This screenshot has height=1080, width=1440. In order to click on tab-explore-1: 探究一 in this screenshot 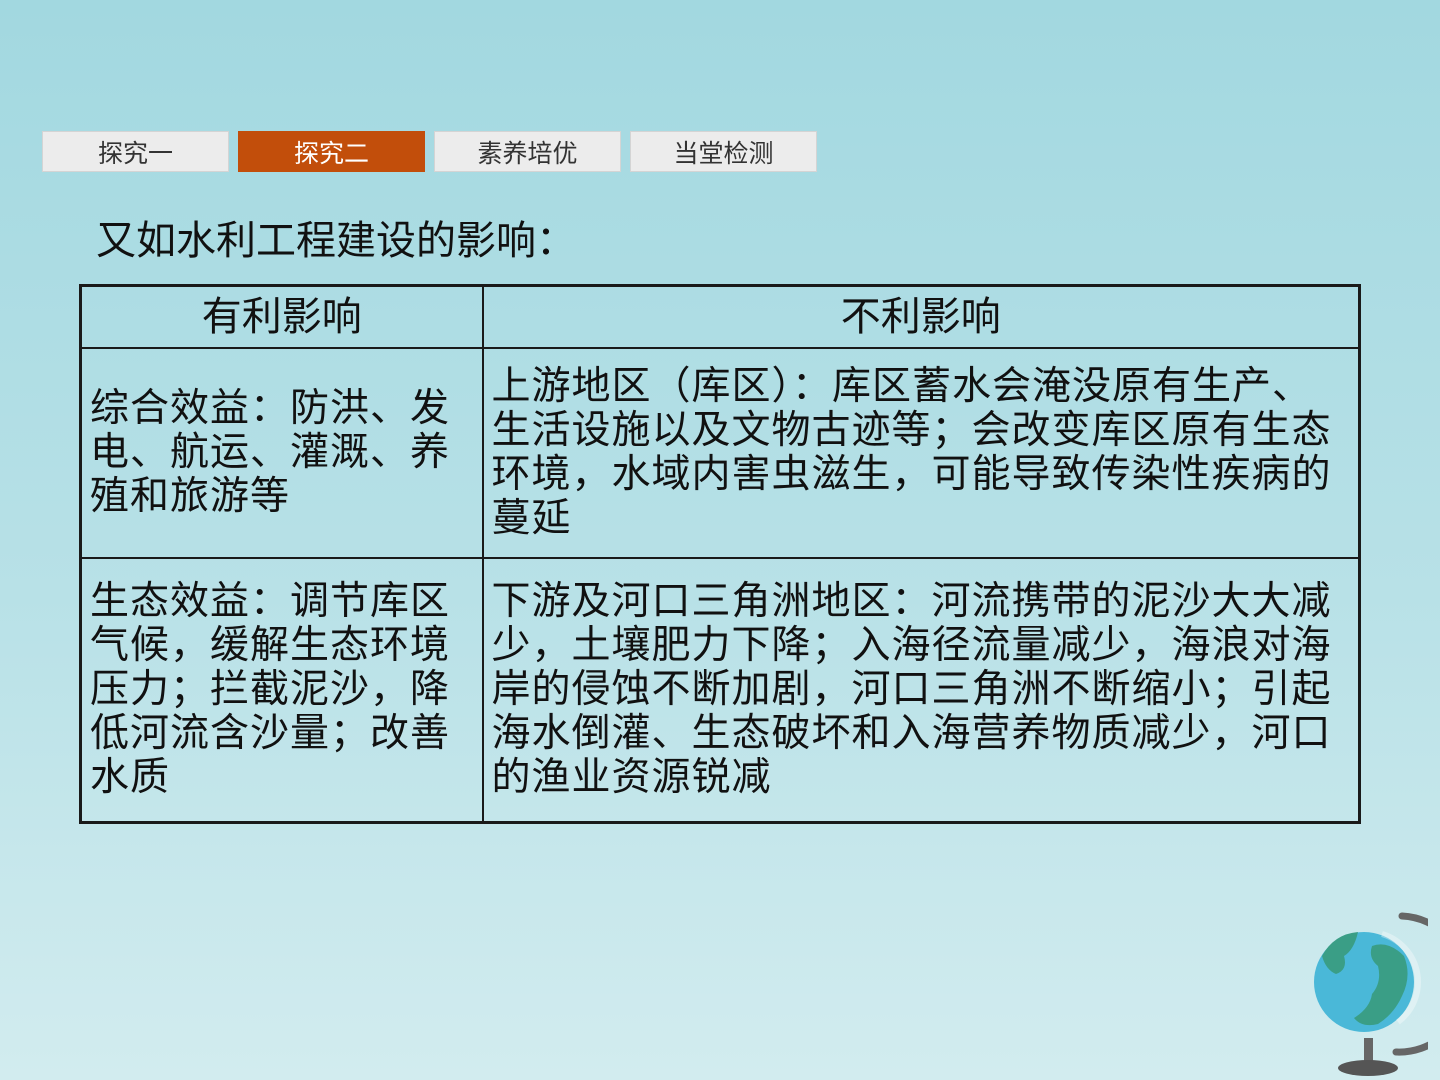, I will do `click(135, 151)`.